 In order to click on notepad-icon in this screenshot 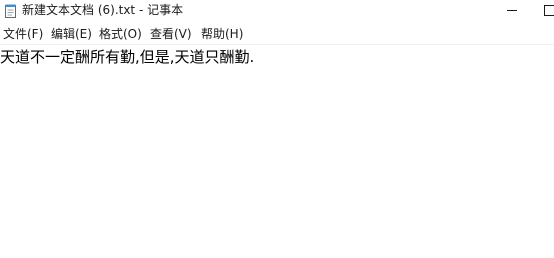, I will do `click(11, 10)`.